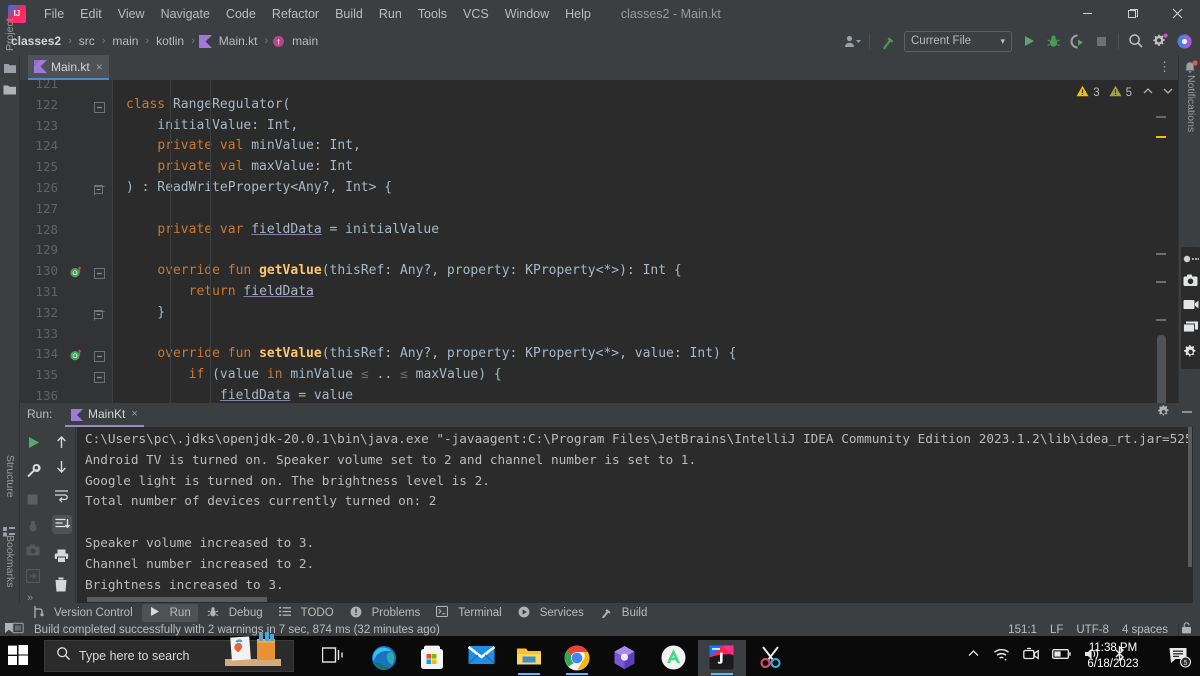 The width and height of the screenshot is (1200, 676). I want to click on debug-button, so click(1053, 41).